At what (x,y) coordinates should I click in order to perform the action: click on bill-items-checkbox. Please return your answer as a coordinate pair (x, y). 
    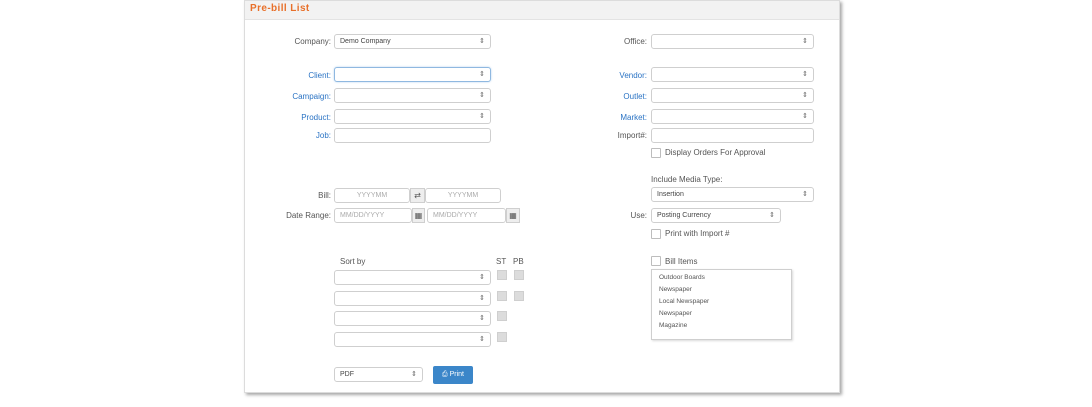
    Looking at the image, I should click on (656, 261).